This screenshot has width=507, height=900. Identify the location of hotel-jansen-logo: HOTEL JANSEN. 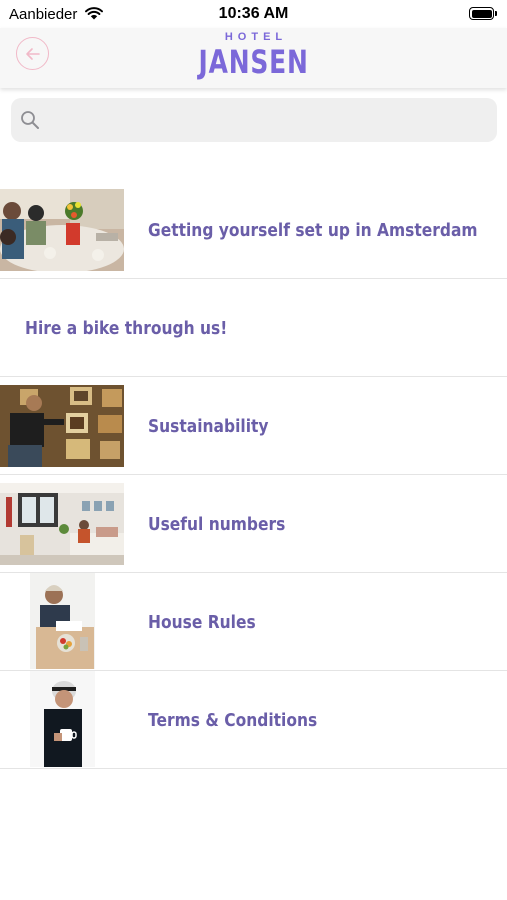
(253, 55).